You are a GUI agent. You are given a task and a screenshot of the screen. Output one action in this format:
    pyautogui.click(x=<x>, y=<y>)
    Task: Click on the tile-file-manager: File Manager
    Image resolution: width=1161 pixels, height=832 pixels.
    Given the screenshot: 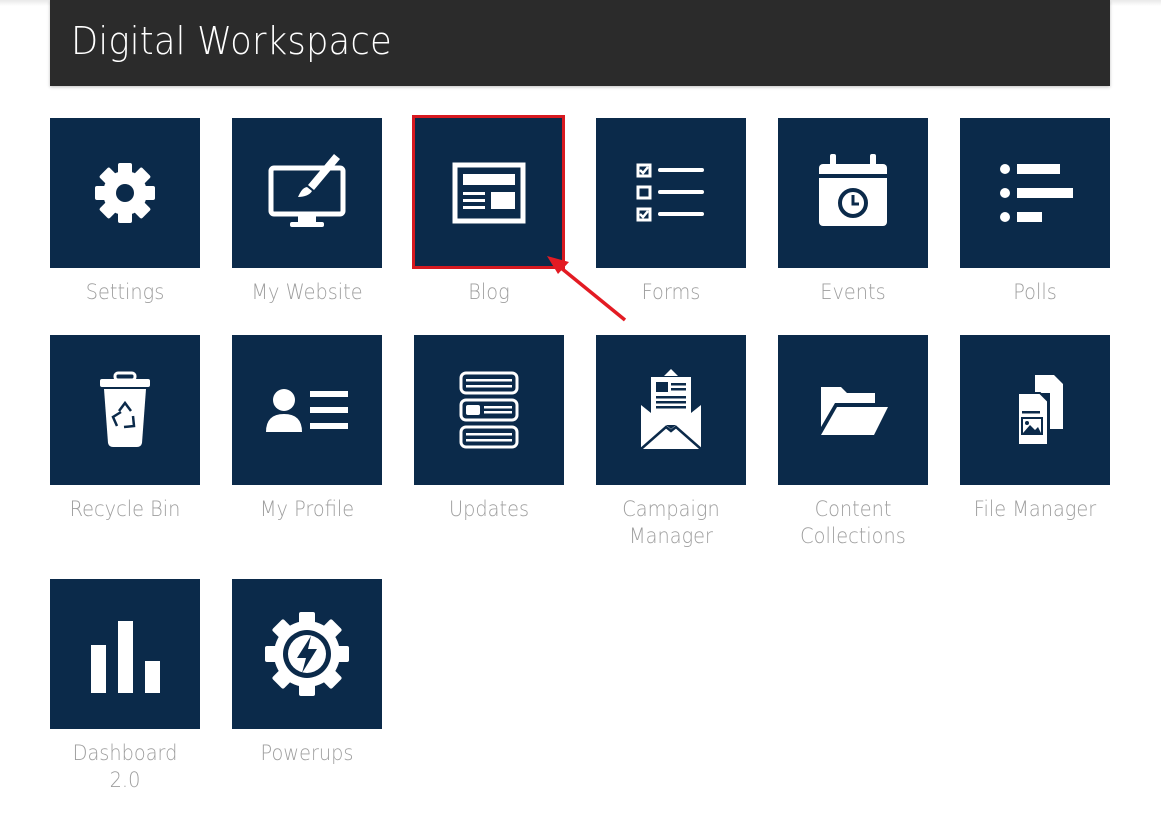 What is the action you would take?
    pyautogui.click(x=1035, y=429)
    